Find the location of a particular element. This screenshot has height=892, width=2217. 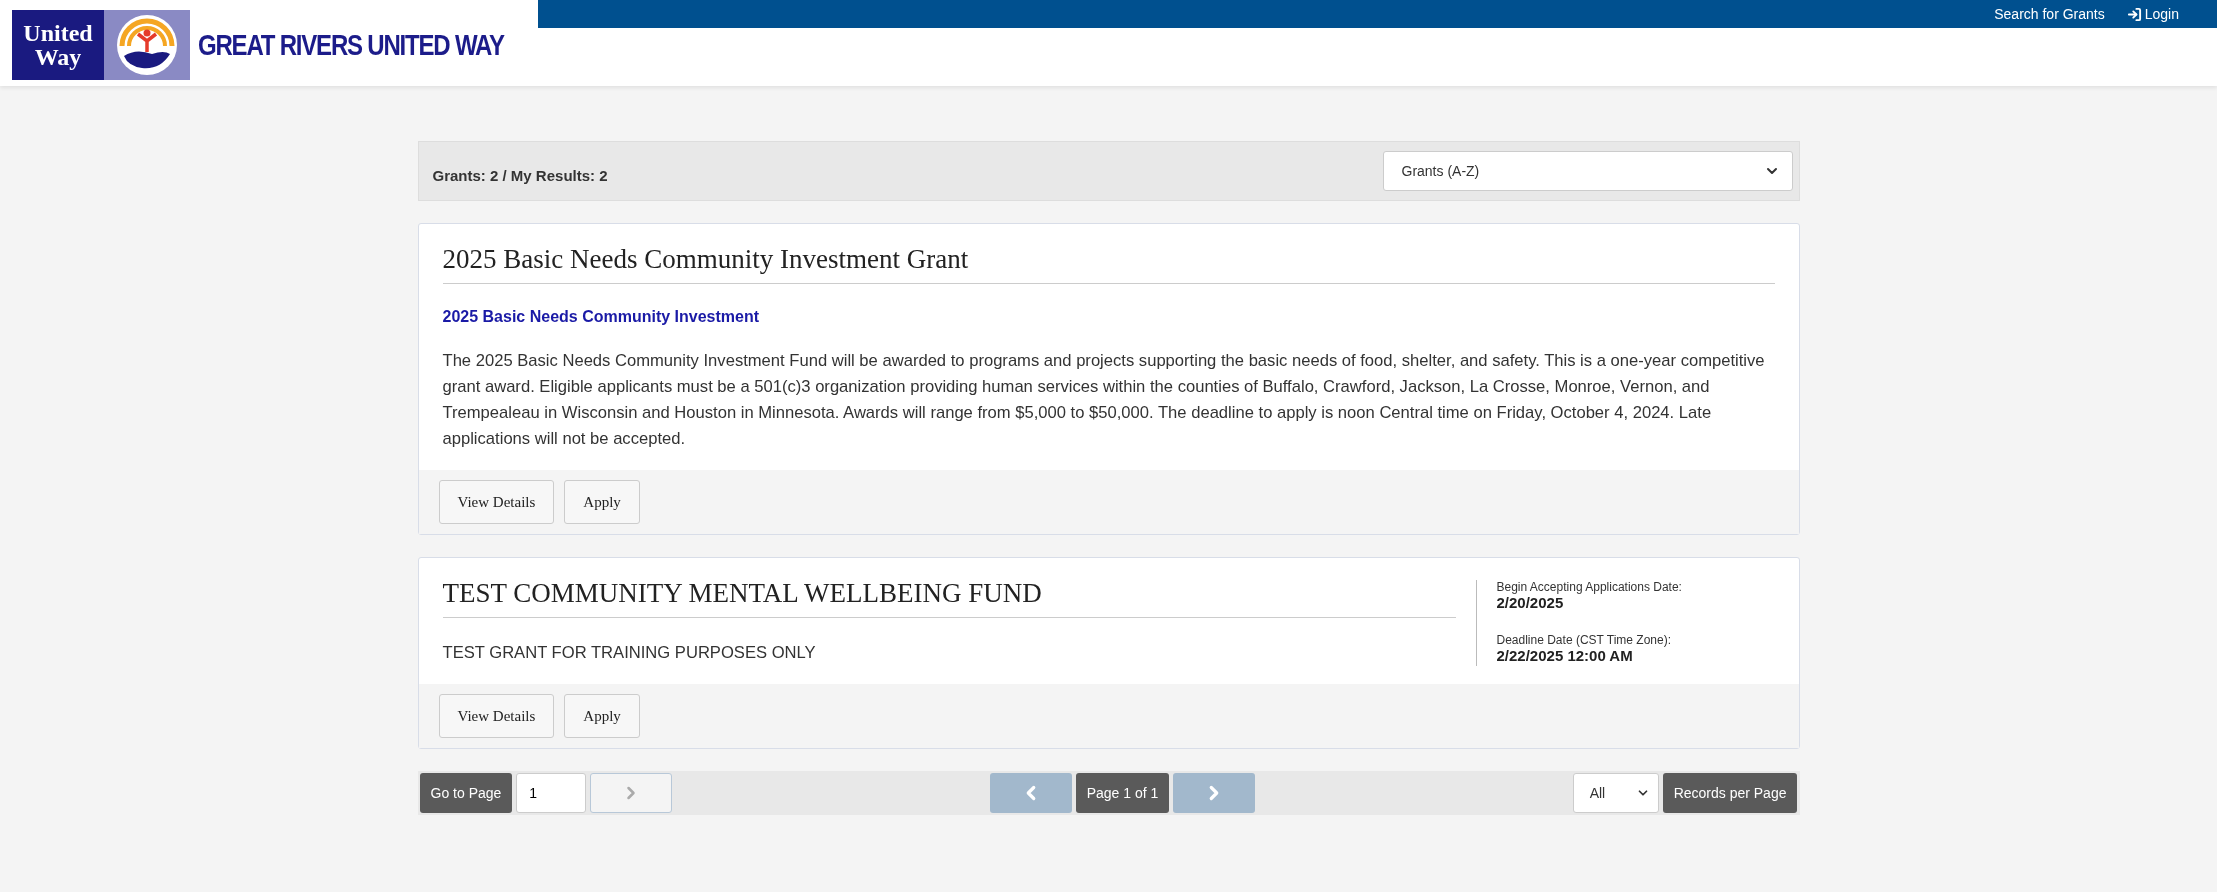

logo-word: Way is located at coordinates (58, 57).